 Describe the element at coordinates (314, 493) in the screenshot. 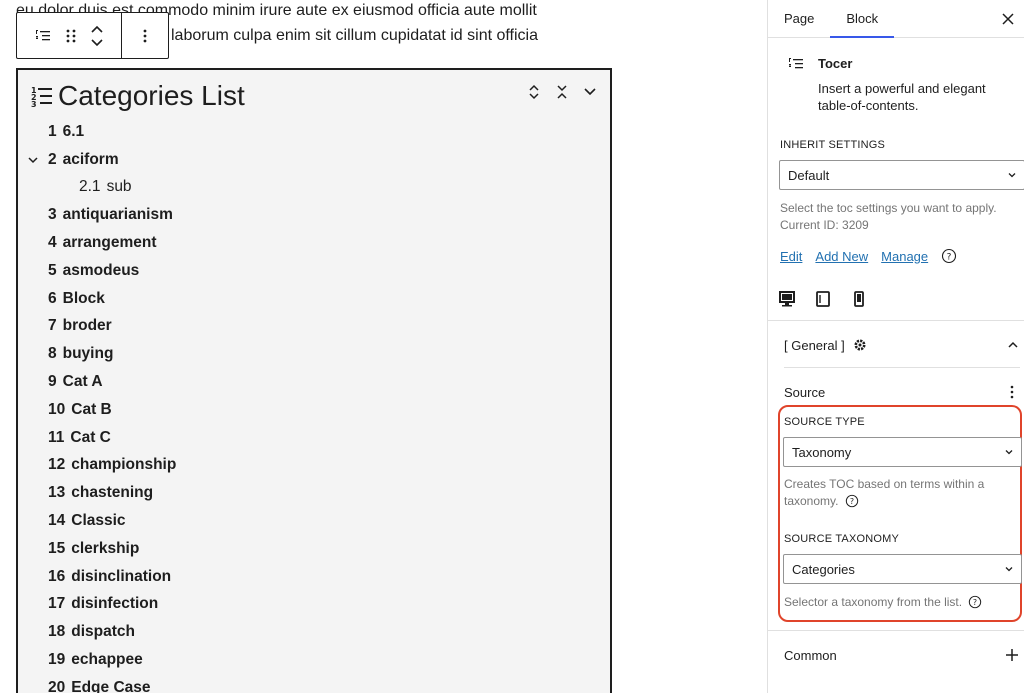

I see `toc-item: 13 chastening` at that location.